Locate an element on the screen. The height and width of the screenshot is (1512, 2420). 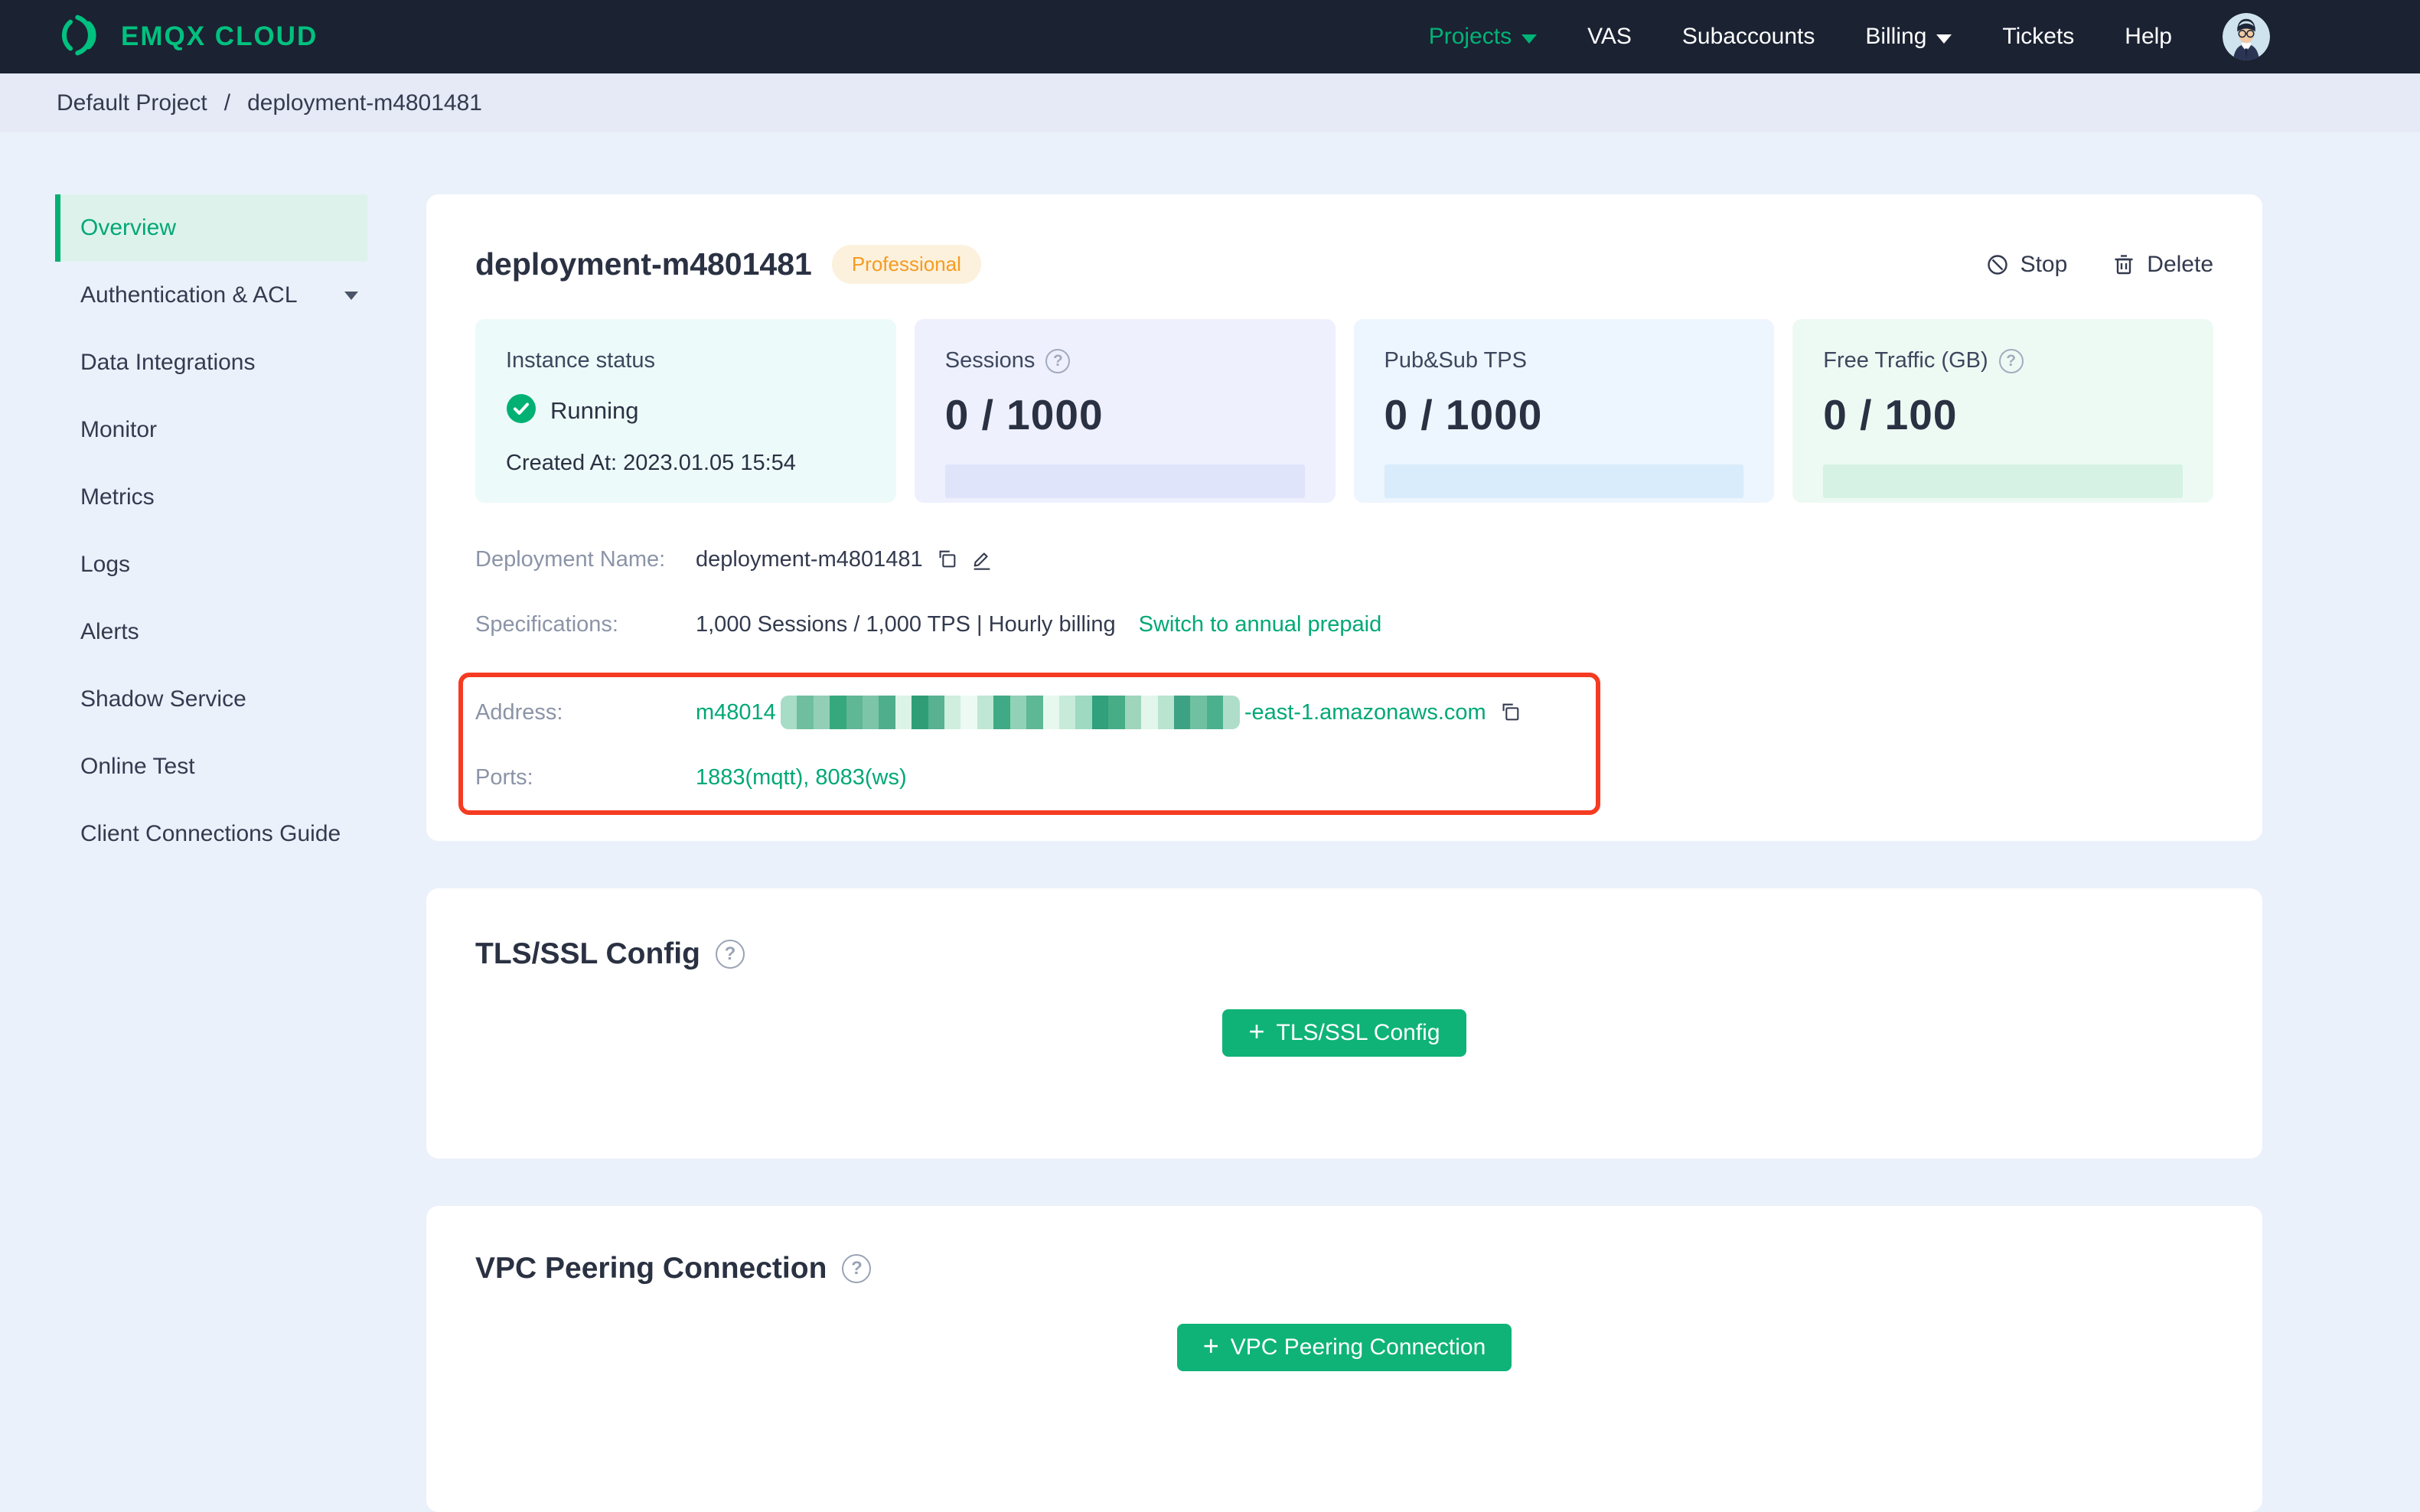
address-prefix: m48014 is located at coordinates (736, 712).